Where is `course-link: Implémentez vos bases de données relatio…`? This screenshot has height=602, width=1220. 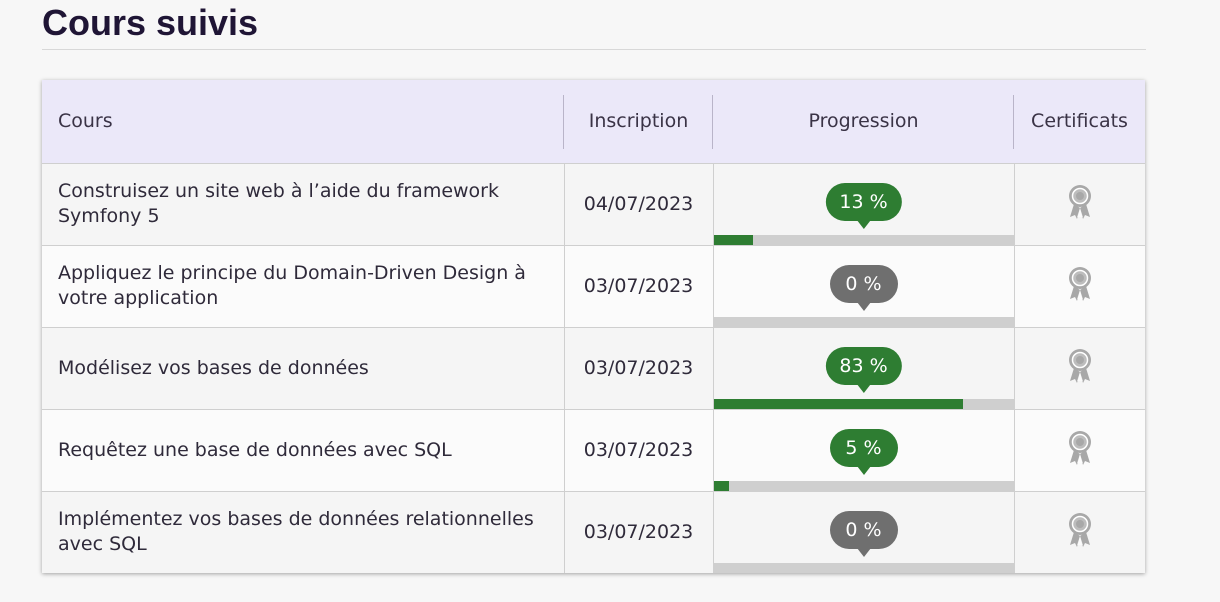 course-link: Implémentez vos bases de données relatio… is located at coordinates (296, 531).